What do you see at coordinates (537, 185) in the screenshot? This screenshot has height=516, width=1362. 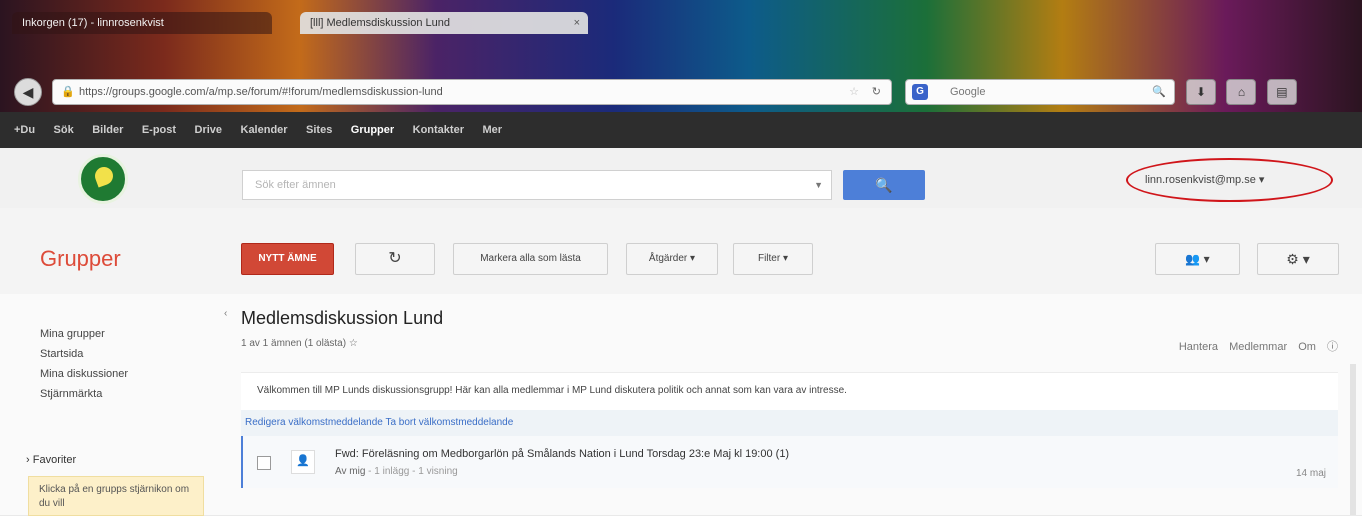 I see `search-input: Sök efter ämnen ▼` at bounding box center [537, 185].